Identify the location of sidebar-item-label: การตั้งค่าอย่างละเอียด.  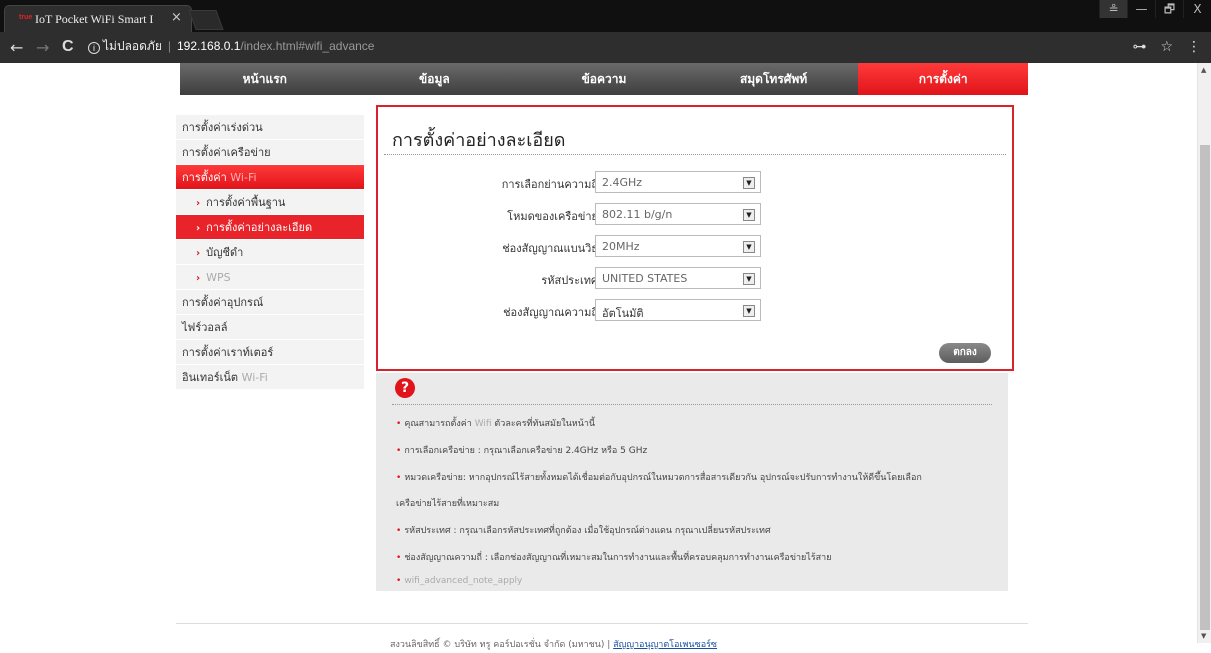
(259, 227).